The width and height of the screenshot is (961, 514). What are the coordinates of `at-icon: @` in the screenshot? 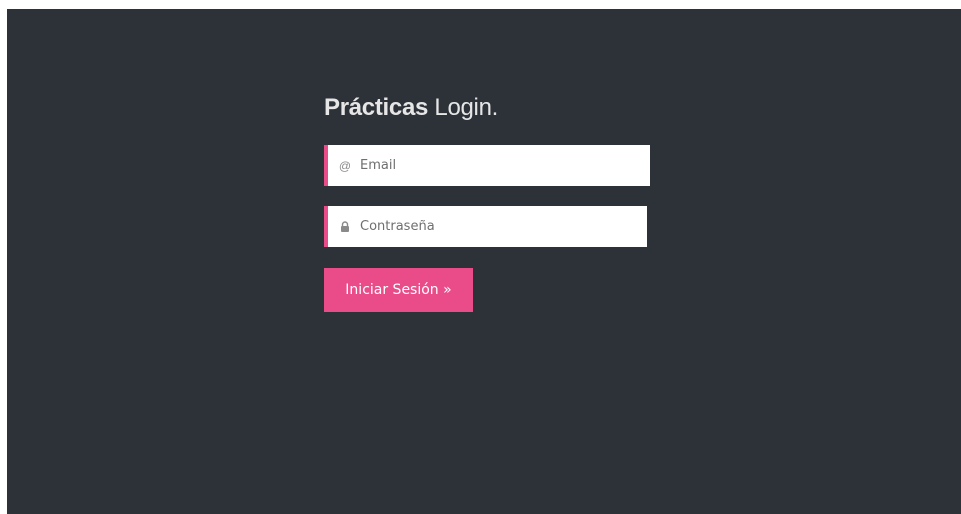 It's located at (345, 165).